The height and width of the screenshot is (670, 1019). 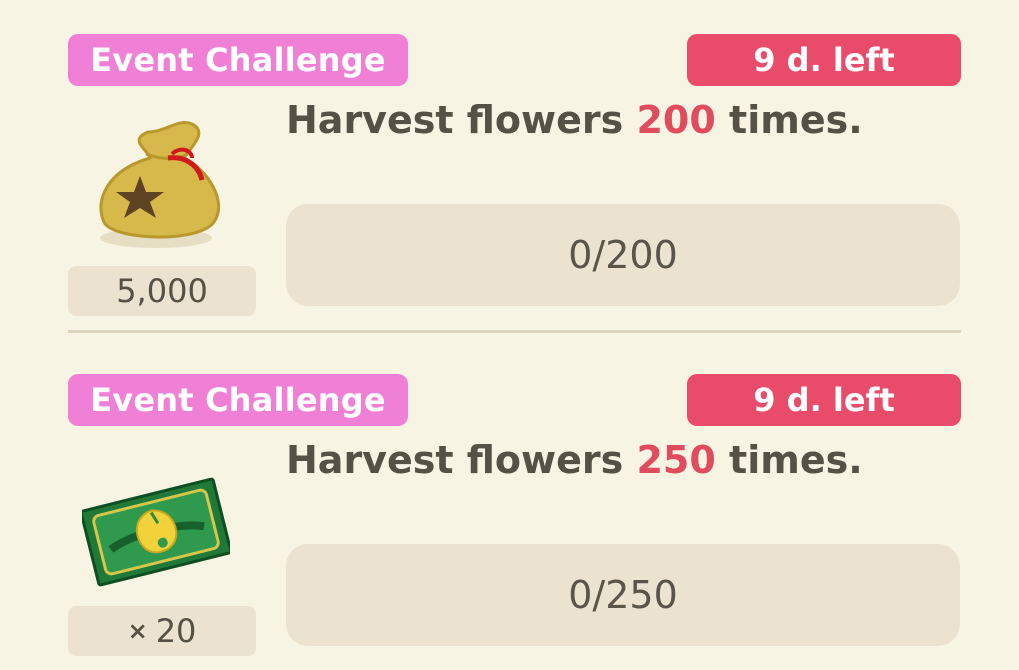 I want to click on progress-text: 0/250, so click(x=623, y=595).